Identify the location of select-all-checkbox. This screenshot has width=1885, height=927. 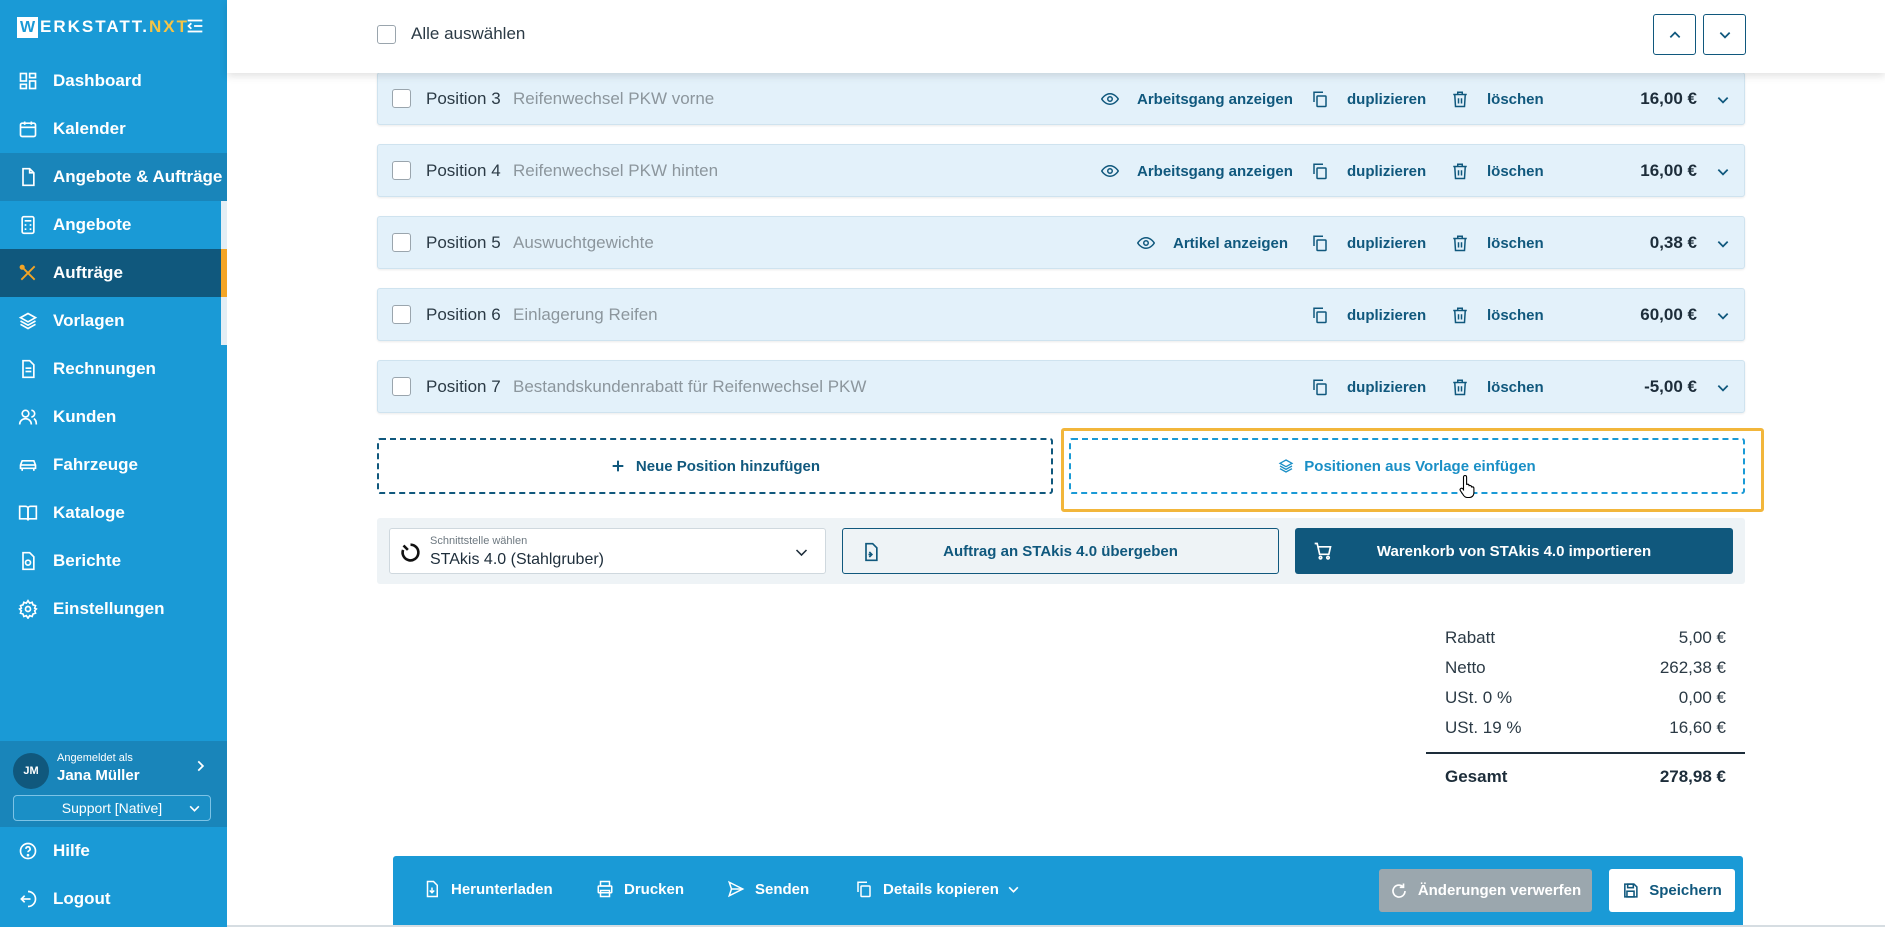
(386, 34).